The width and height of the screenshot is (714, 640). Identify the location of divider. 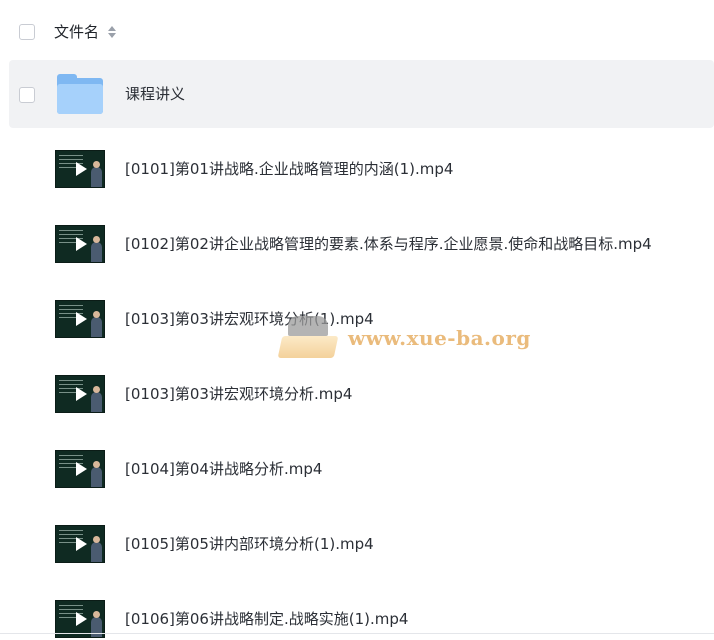
(357, 633).